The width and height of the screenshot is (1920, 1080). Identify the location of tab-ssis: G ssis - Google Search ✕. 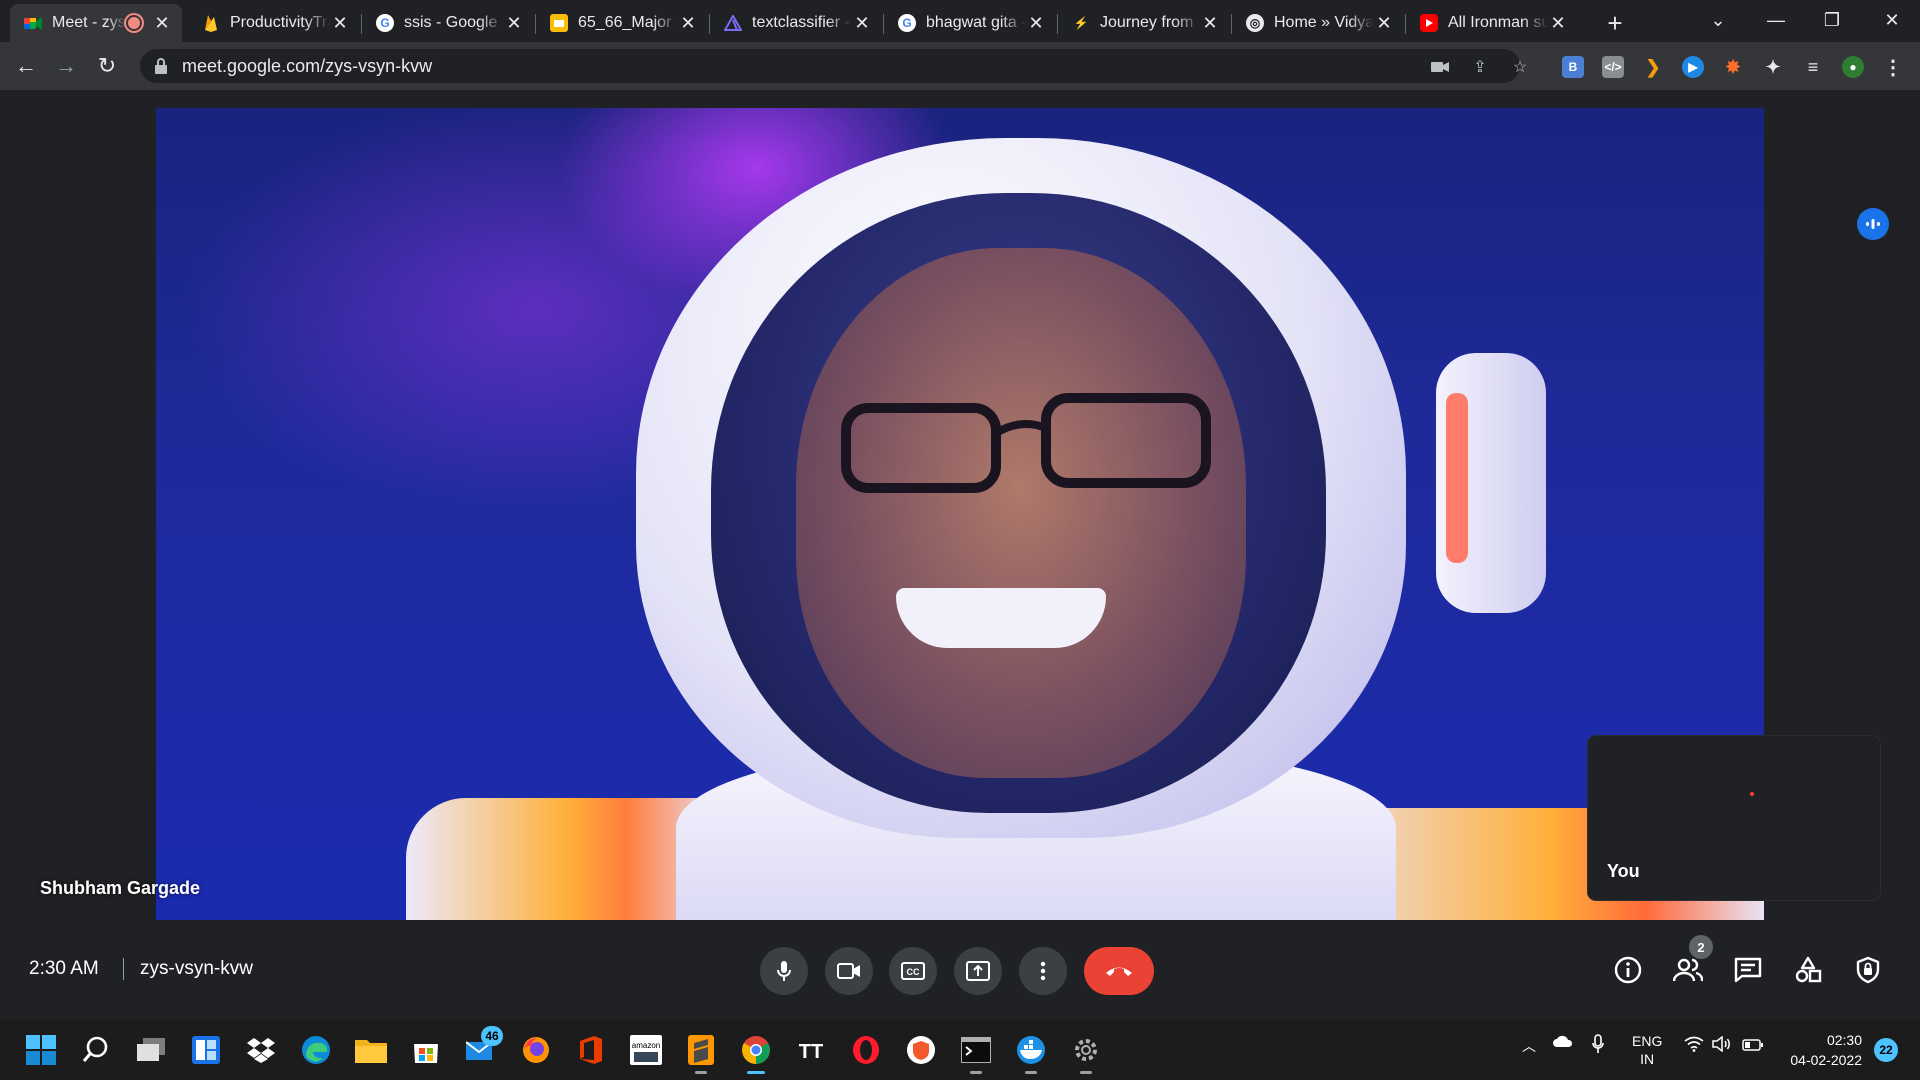
(448, 23).